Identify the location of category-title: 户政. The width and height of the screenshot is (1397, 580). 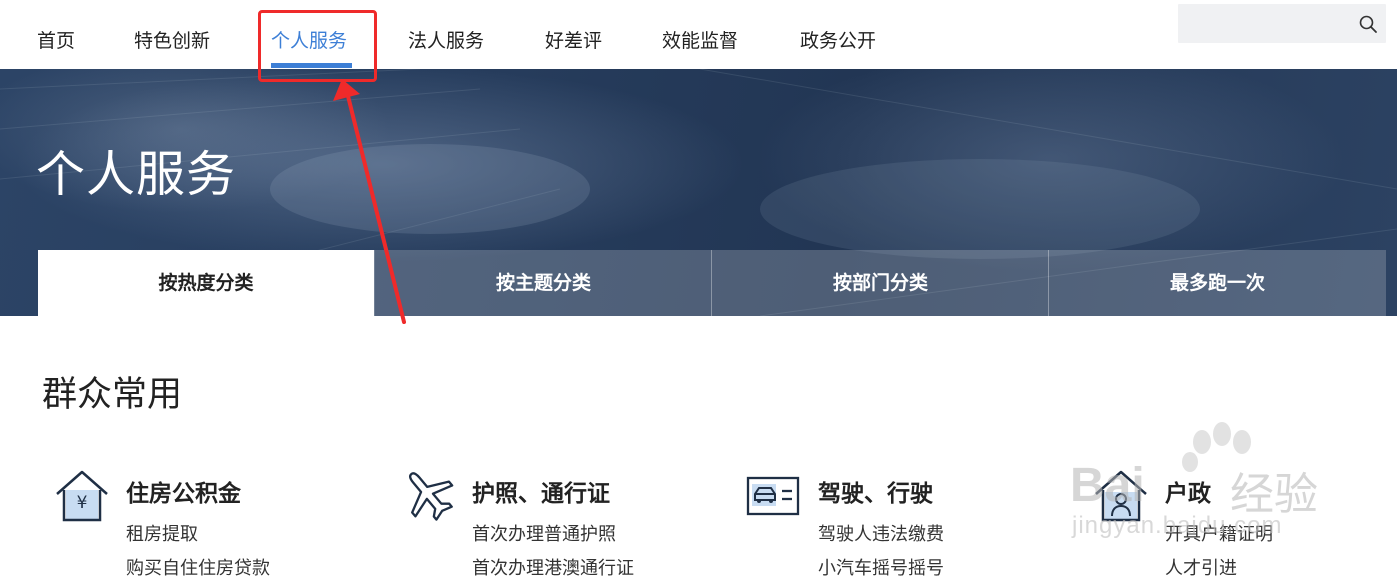
(1188, 491).